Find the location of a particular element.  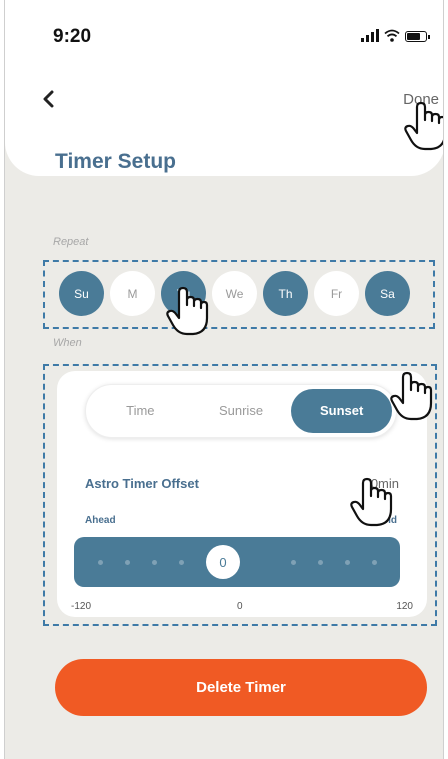

signal-icon is located at coordinates (370, 35).